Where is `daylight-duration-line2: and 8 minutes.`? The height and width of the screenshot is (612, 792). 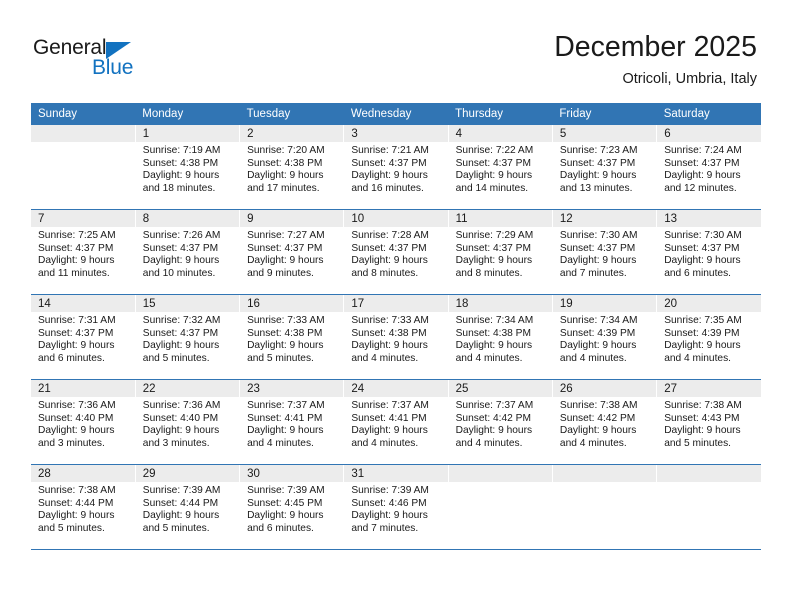 daylight-duration-line2: and 8 minutes. is located at coordinates (385, 273).